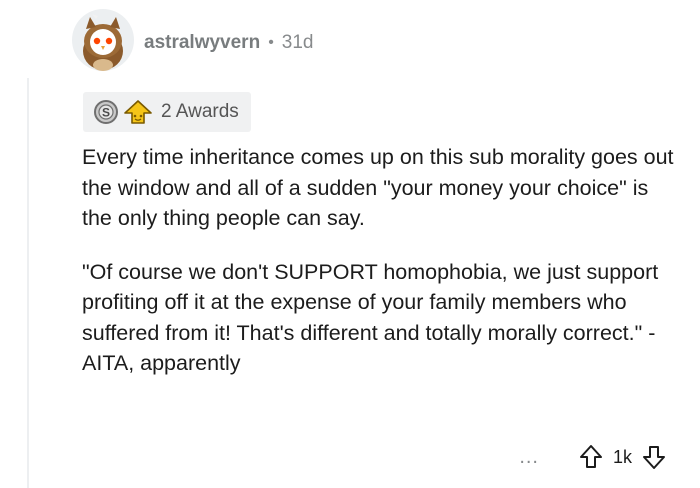  I want to click on downvote-arrow-icon, so click(654, 457).